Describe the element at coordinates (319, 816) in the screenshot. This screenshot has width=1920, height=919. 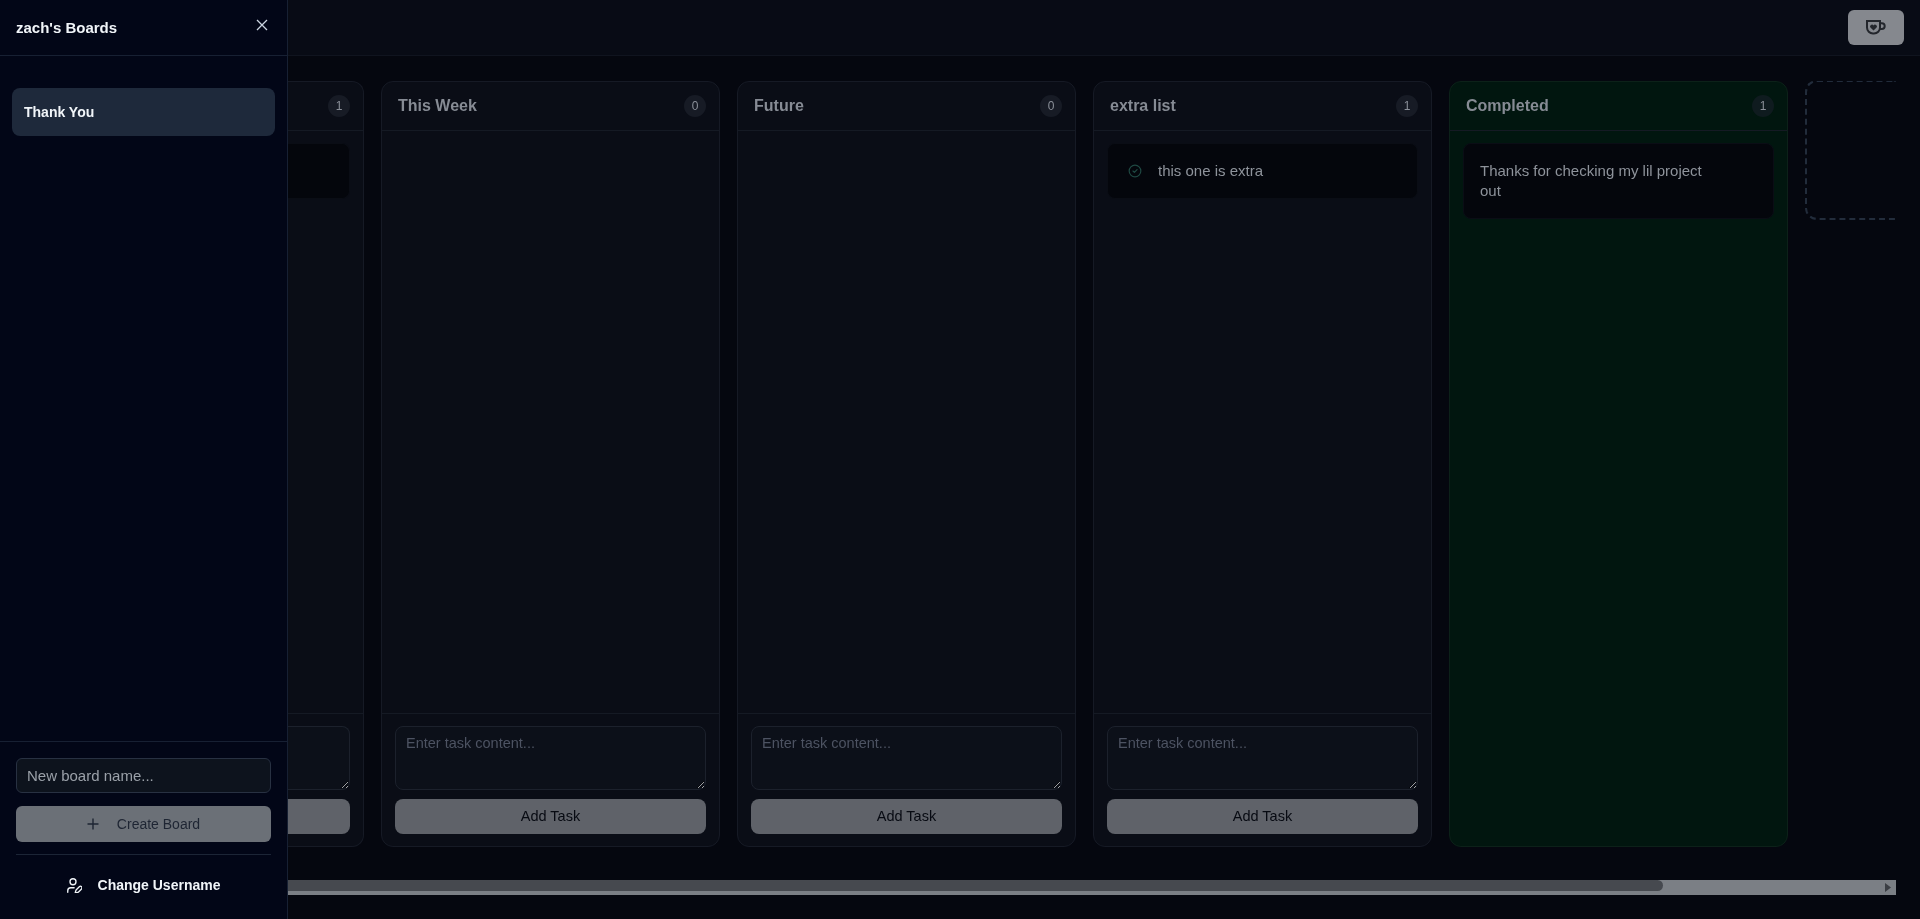
I see `add-task-button` at that location.